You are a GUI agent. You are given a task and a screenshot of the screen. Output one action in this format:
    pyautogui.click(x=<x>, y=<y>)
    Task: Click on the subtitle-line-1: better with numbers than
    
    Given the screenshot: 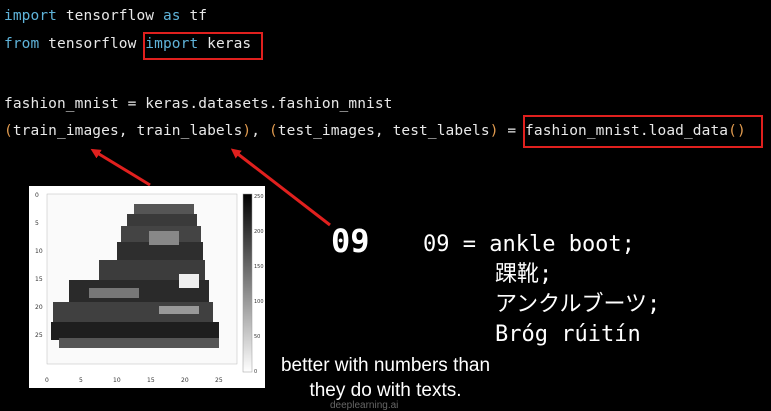 What is the action you would take?
    pyautogui.click(x=385, y=365)
    